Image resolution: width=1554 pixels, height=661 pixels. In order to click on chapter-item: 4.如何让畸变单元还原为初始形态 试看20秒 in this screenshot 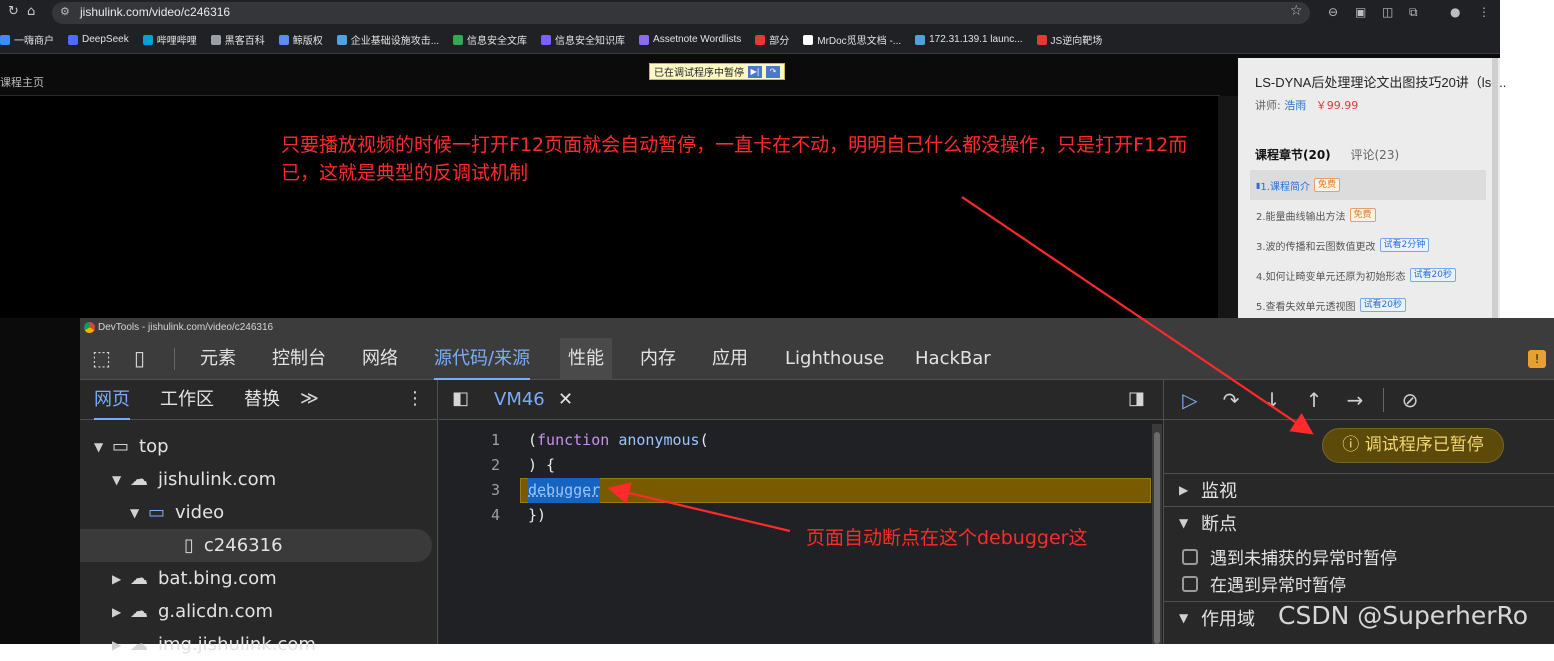, I will do `click(1368, 275)`.